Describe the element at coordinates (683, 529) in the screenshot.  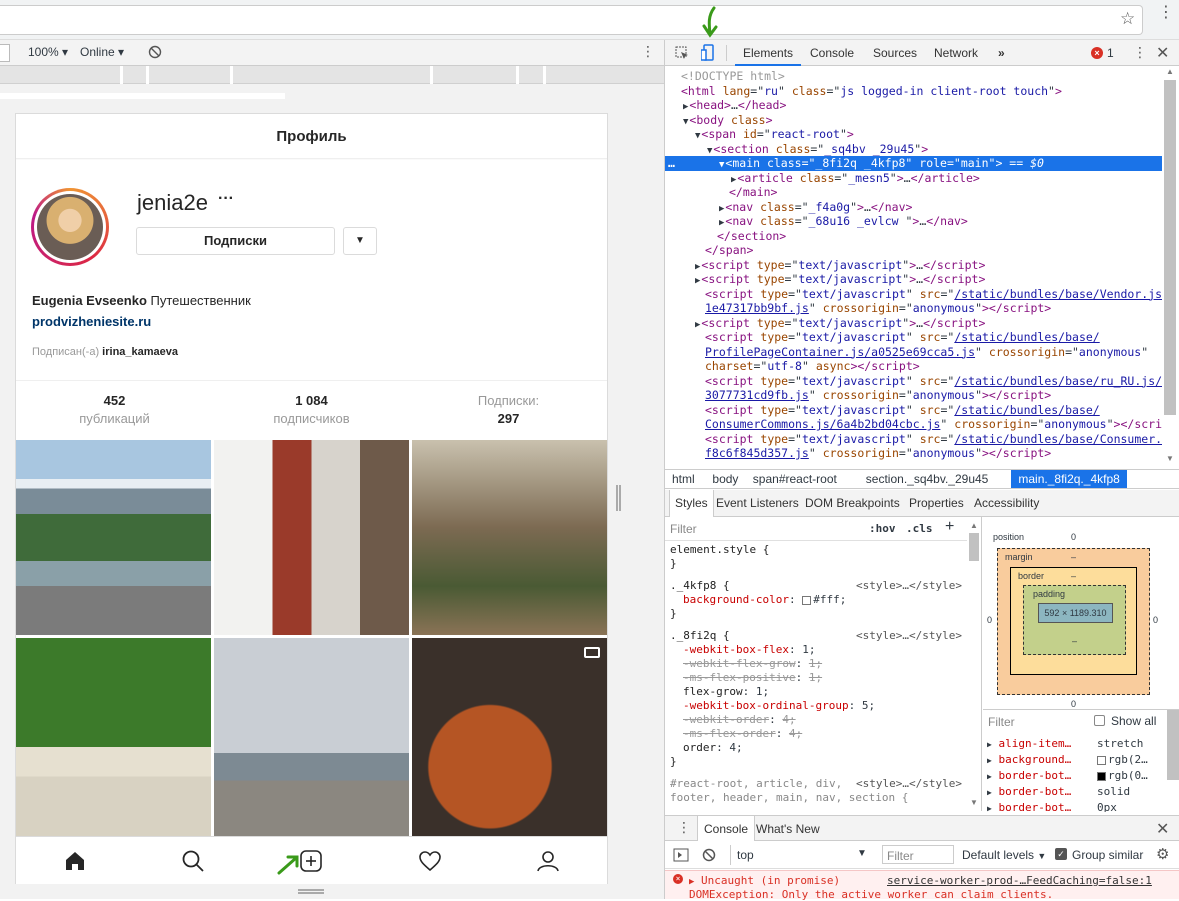
I see `styles-filter-input: Filter` at that location.